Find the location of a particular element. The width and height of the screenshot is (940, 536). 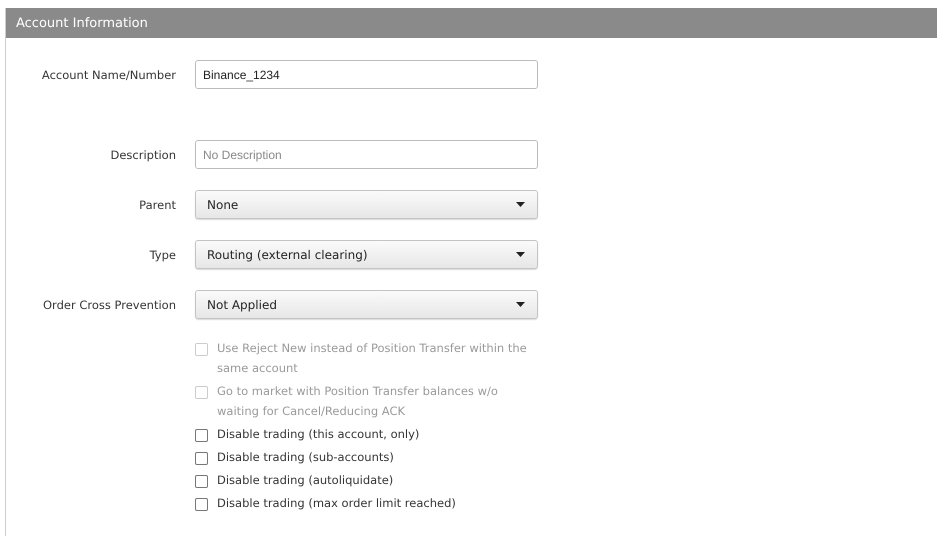

text-field: Binance_1234 is located at coordinates (366, 74).